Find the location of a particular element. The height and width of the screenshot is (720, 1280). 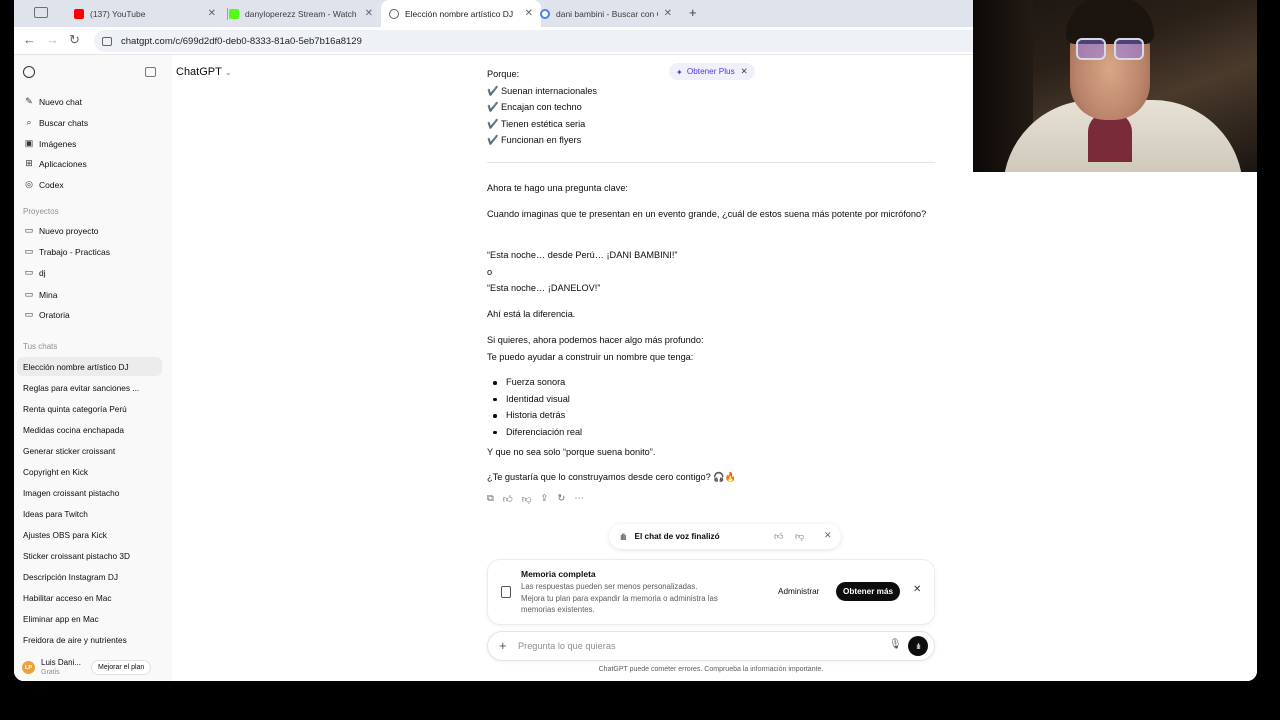

tab-title: Elección nombre artístico DJ is located at coordinates (459, 13).